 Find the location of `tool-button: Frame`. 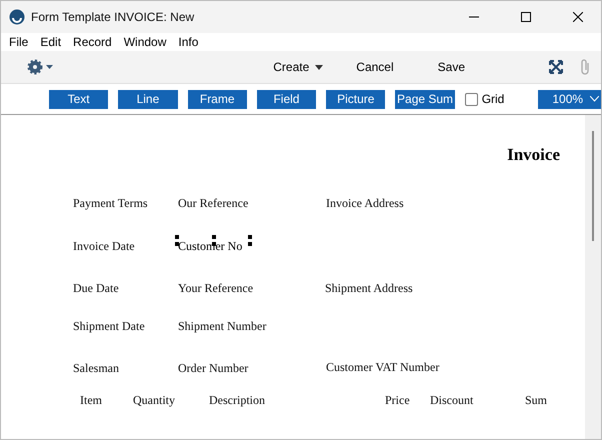

tool-button: Frame is located at coordinates (217, 99).